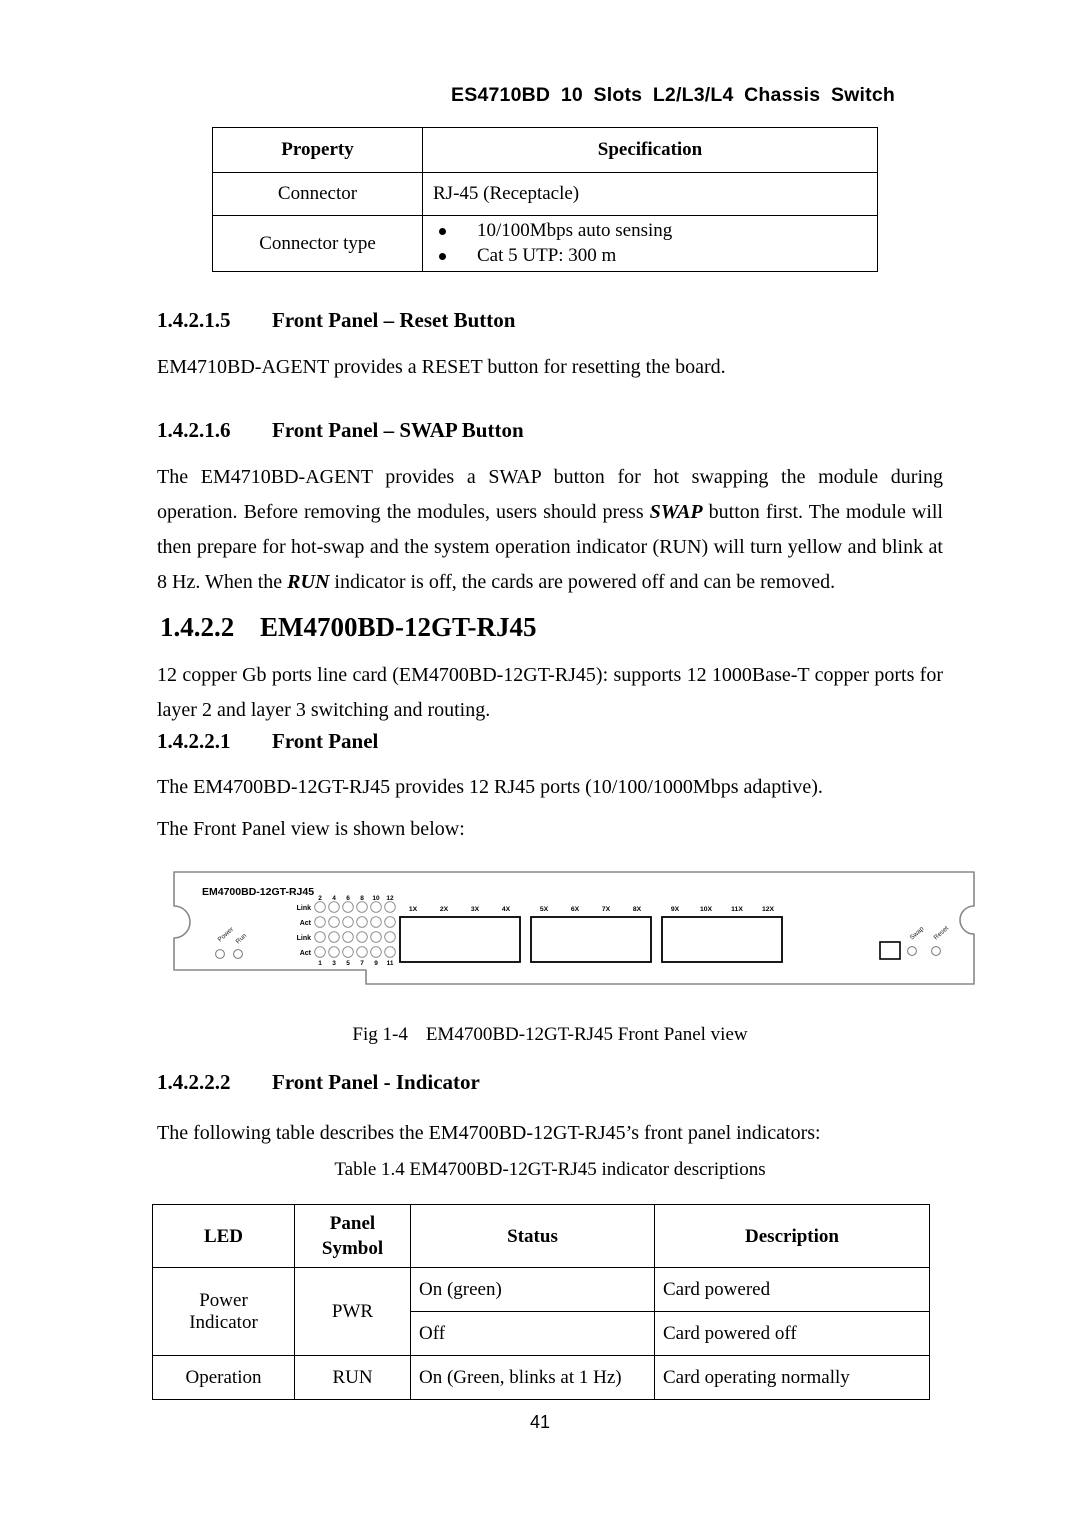 The width and height of the screenshot is (1080, 1528). What do you see at coordinates (362, 963) in the screenshot?
I see `led-bottom-number: 7` at bounding box center [362, 963].